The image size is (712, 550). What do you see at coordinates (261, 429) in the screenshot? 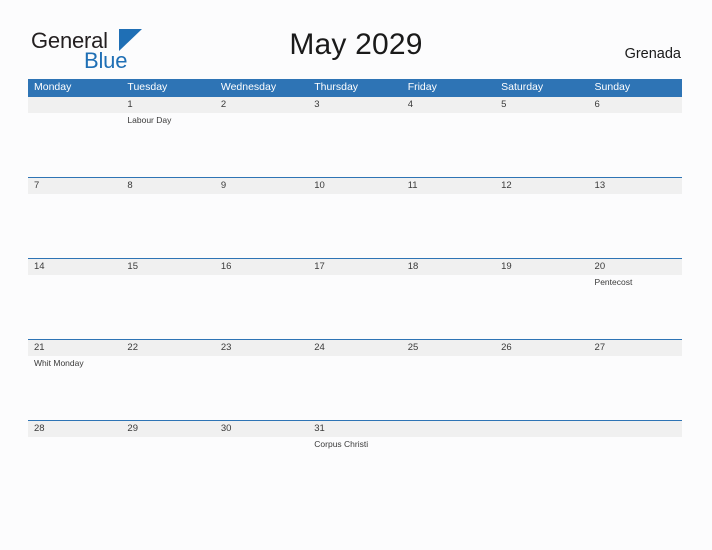
I see `day-number: 30` at bounding box center [261, 429].